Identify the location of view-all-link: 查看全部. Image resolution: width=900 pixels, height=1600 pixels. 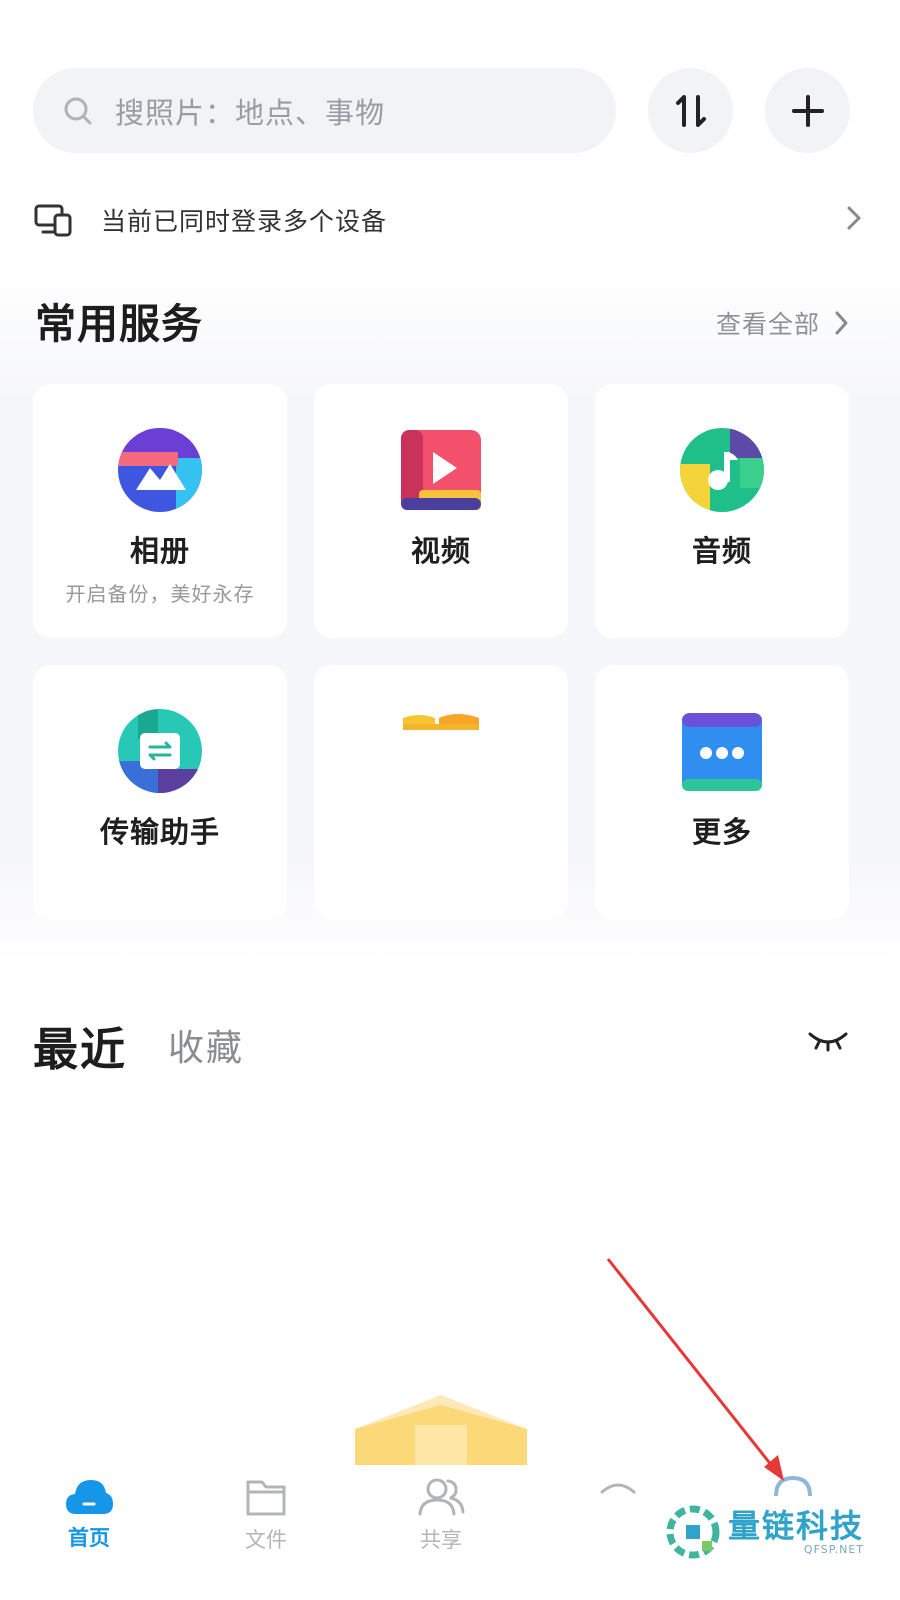
(783, 323).